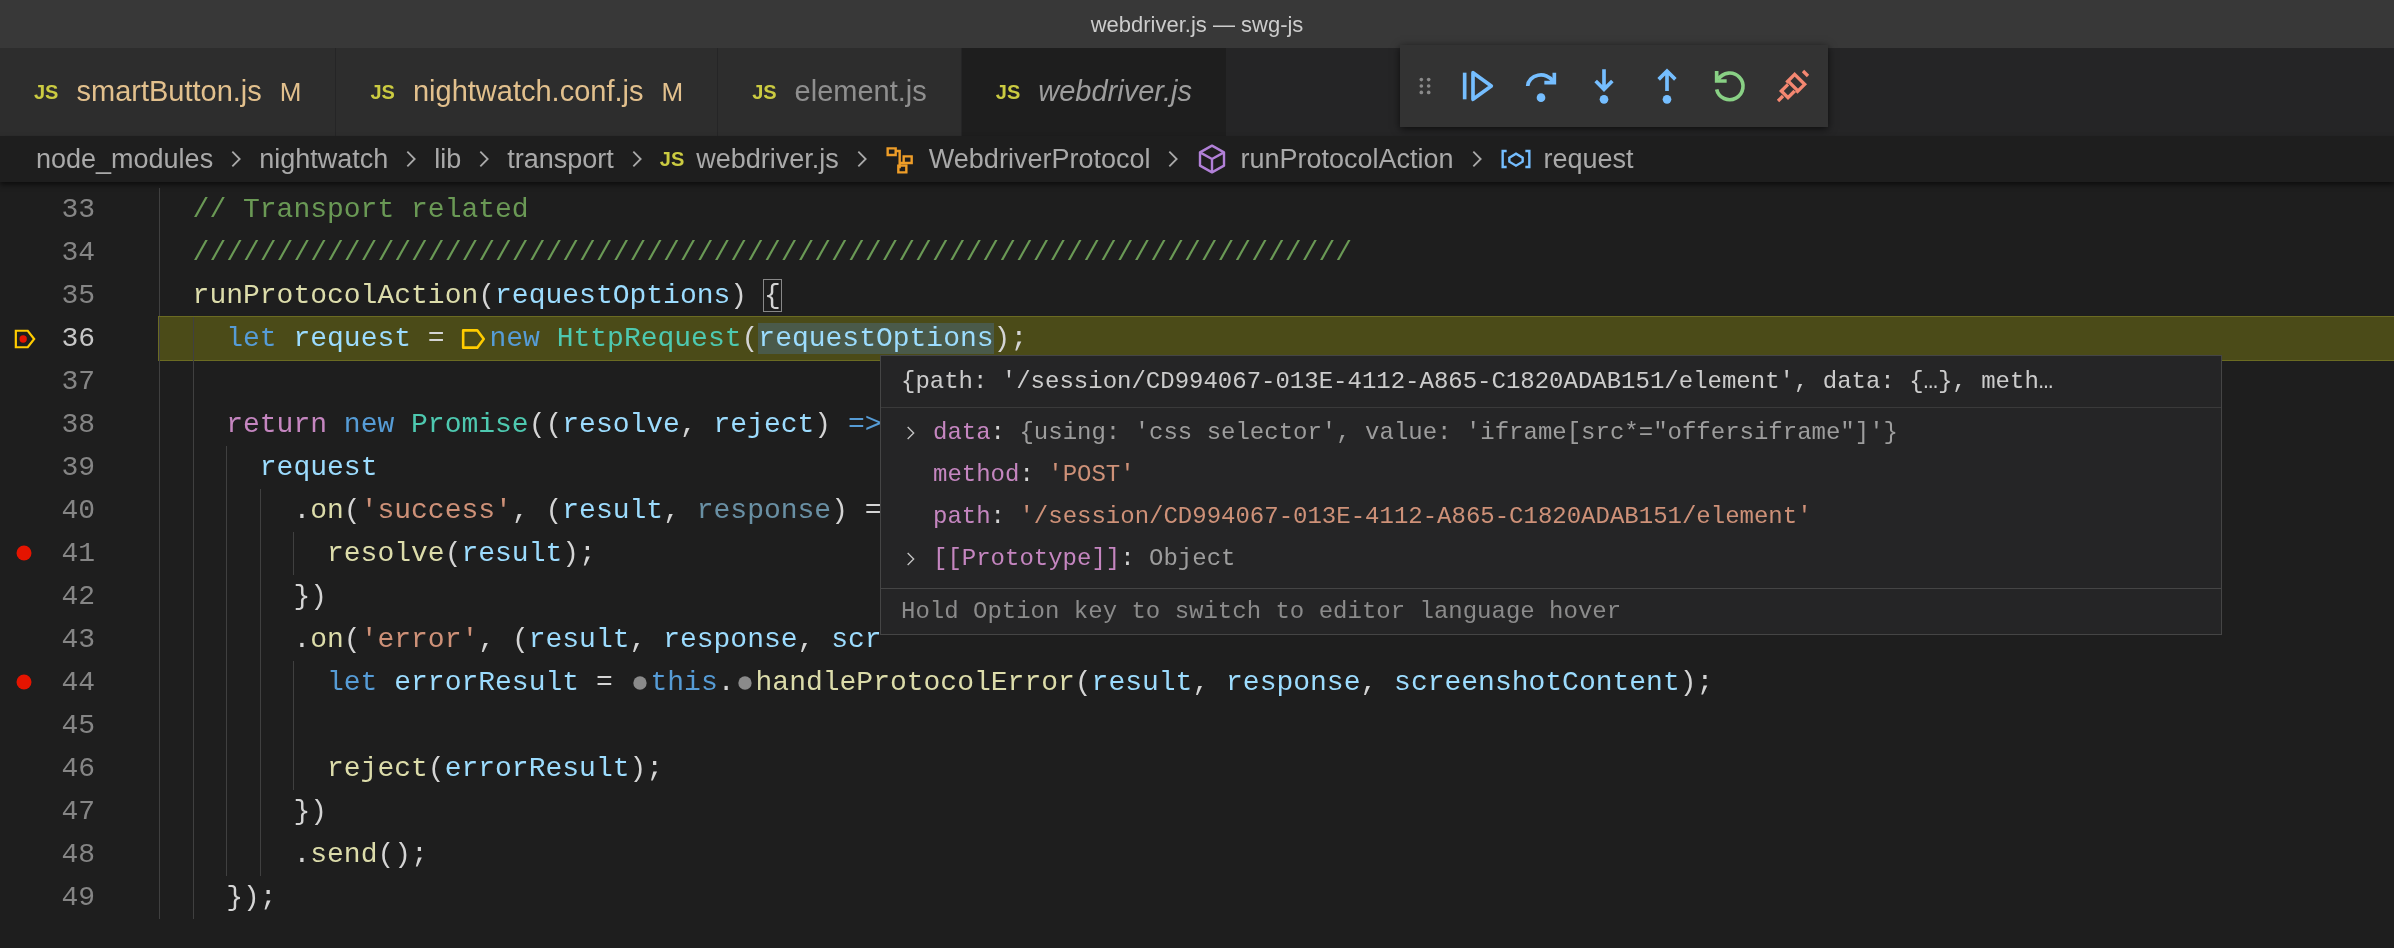 This screenshot has height=948, width=2394. What do you see at coordinates (78, 382) in the screenshot?
I see `line-number: 37` at bounding box center [78, 382].